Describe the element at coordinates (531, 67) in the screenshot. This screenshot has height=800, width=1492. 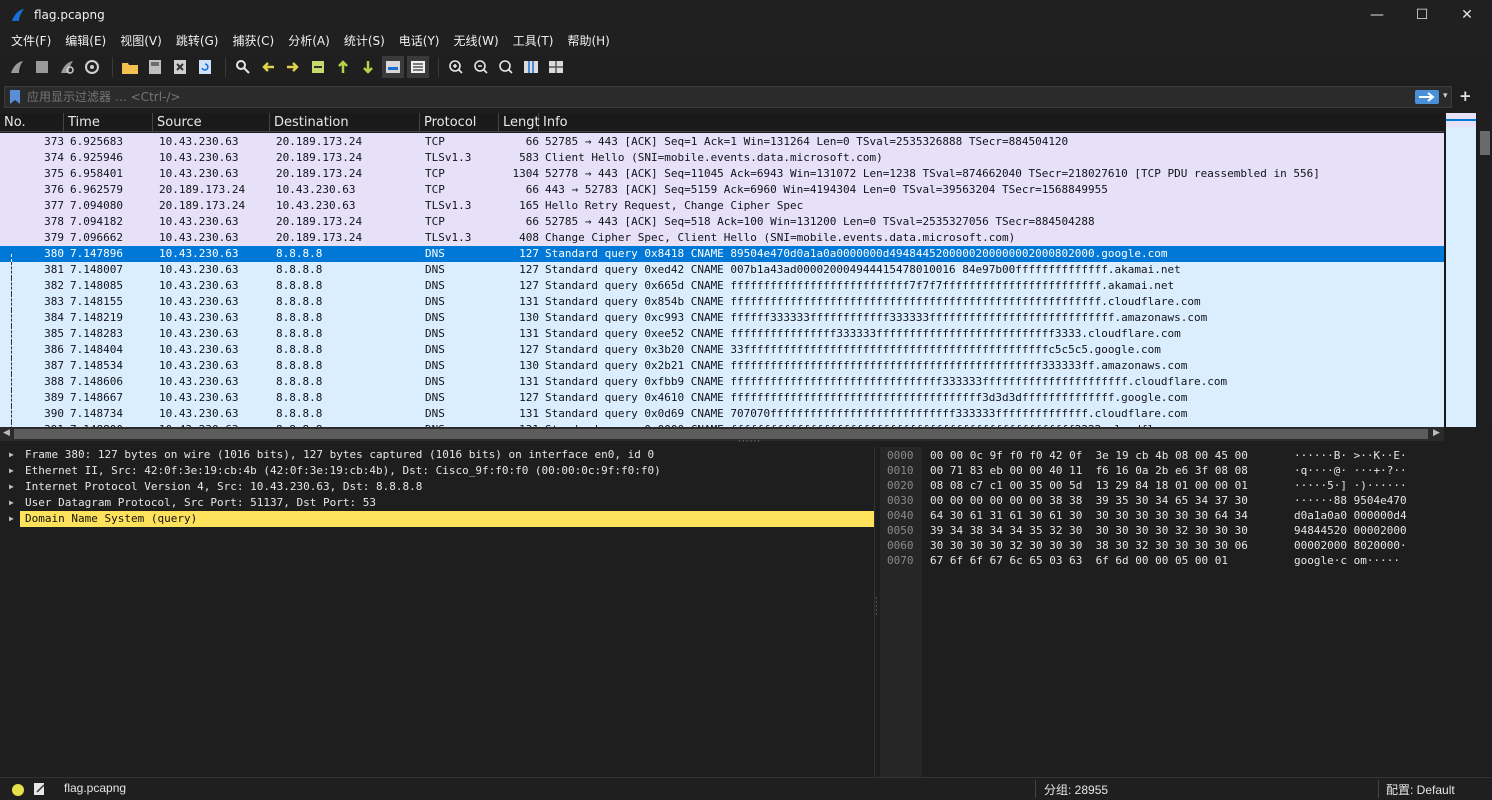
I see `resize-columns-icon` at that location.